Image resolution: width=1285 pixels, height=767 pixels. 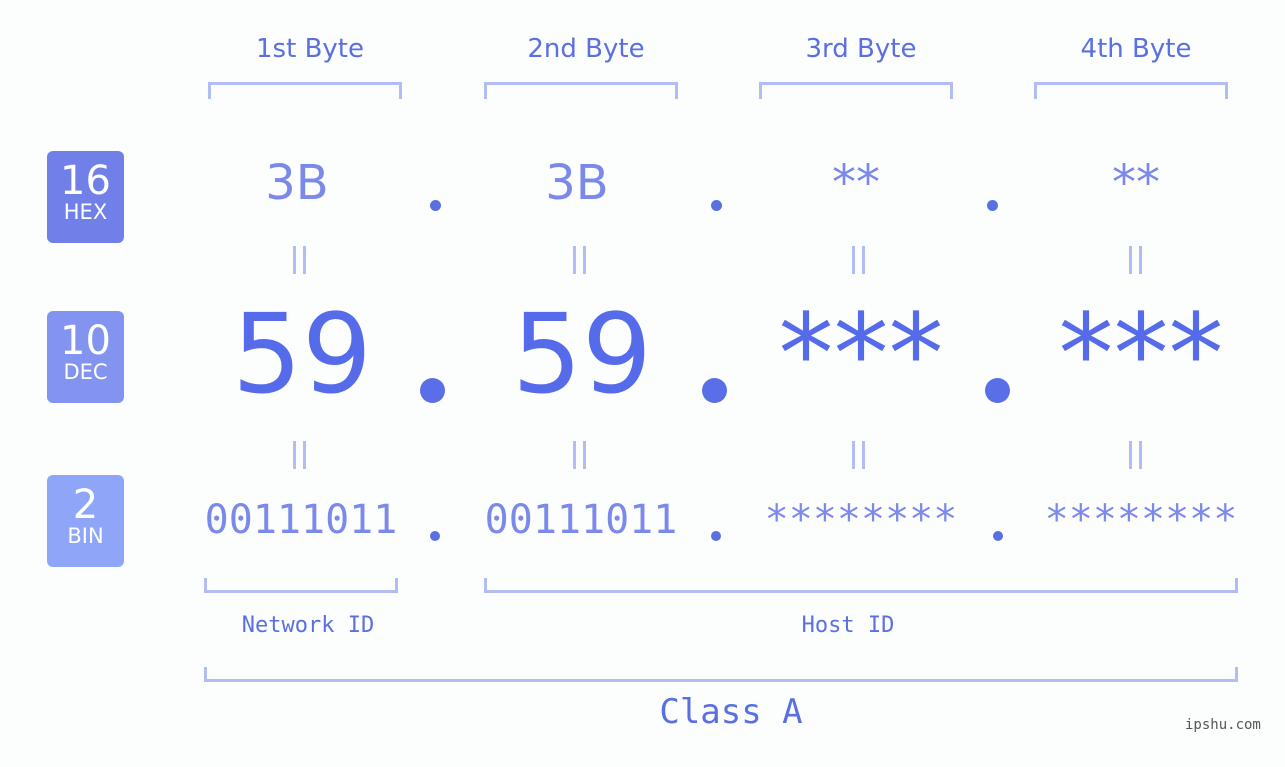 I want to click on hex-badge: 16 HEX, so click(x=85, y=197).